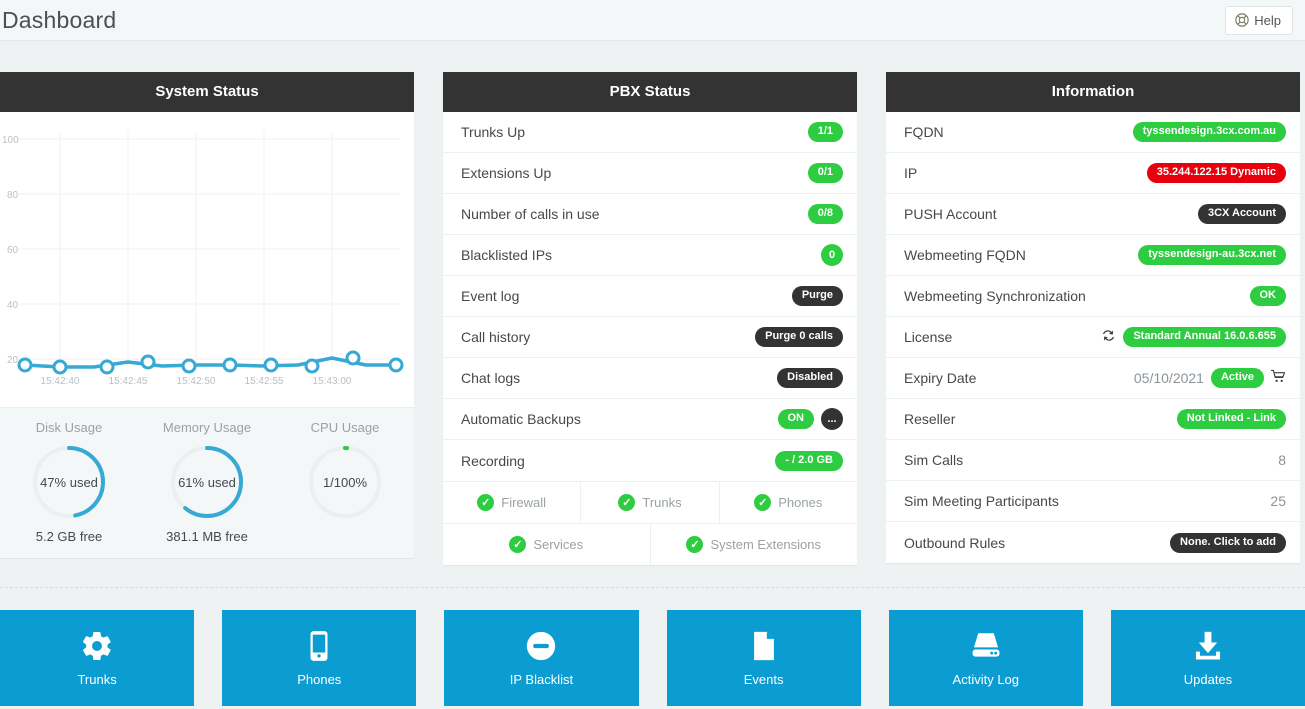  What do you see at coordinates (13, 250) in the screenshot?
I see `svg-text: 60` at bounding box center [13, 250].